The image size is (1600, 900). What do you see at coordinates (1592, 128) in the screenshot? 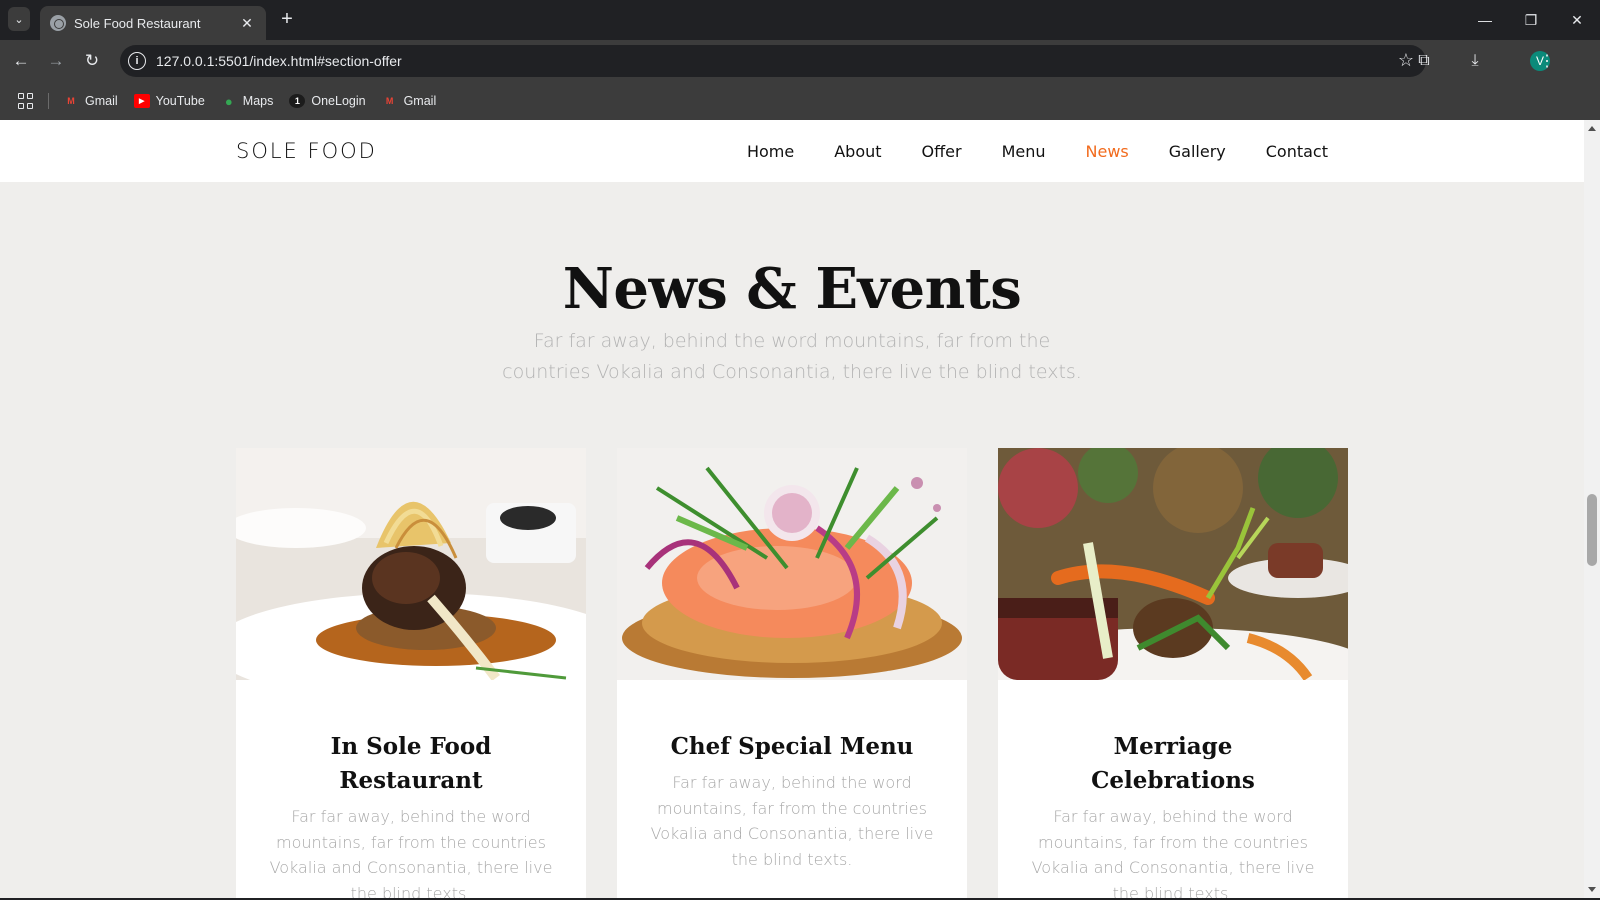
I see `scroll-up-arrow-icon` at bounding box center [1592, 128].